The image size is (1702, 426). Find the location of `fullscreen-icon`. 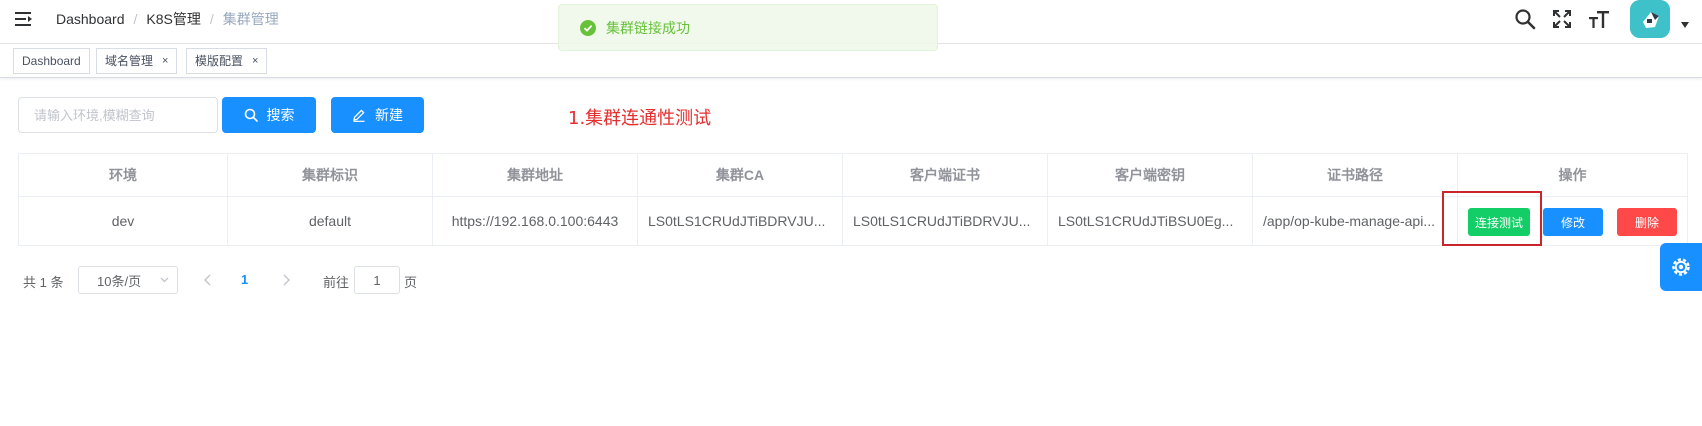

fullscreen-icon is located at coordinates (1562, 19).